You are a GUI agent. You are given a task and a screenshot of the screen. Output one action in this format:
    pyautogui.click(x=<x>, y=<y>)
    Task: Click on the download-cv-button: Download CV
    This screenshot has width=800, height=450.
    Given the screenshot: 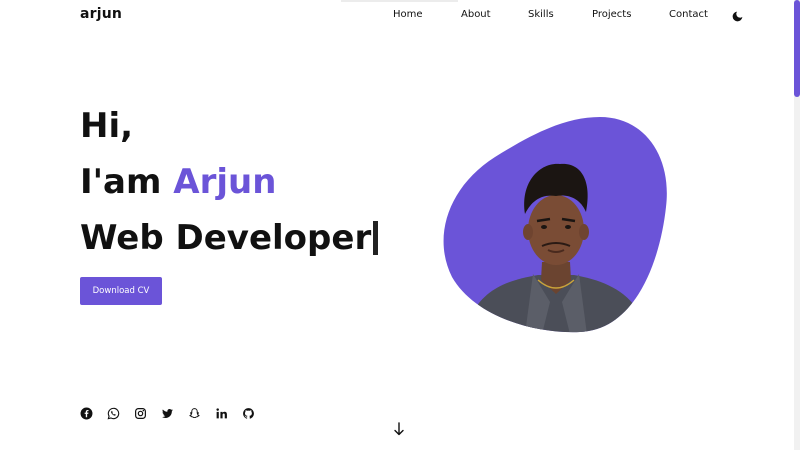 What is the action you would take?
    pyautogui.click(x=121, y=291)
    